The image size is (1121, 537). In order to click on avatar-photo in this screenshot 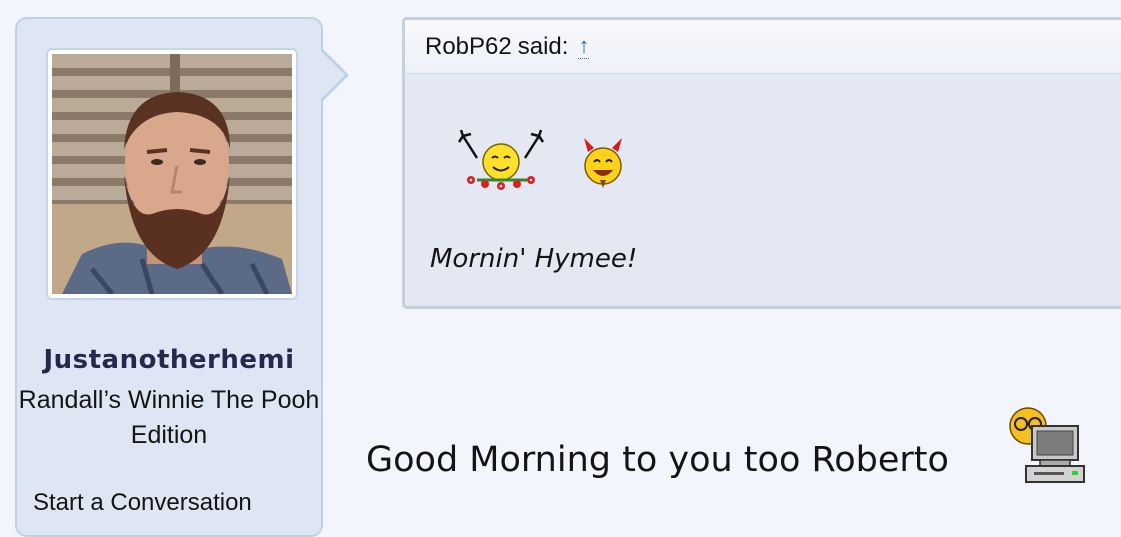, I will do `click(172, 174)`.